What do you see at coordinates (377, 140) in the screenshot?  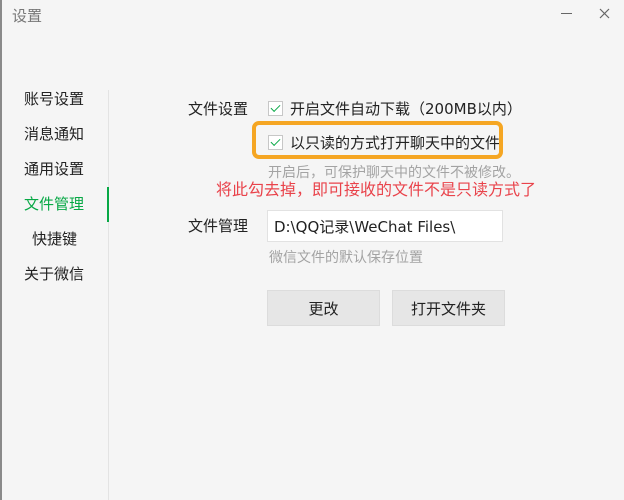 I see `annotation-highlight-box` at bounding box center [377, 140].